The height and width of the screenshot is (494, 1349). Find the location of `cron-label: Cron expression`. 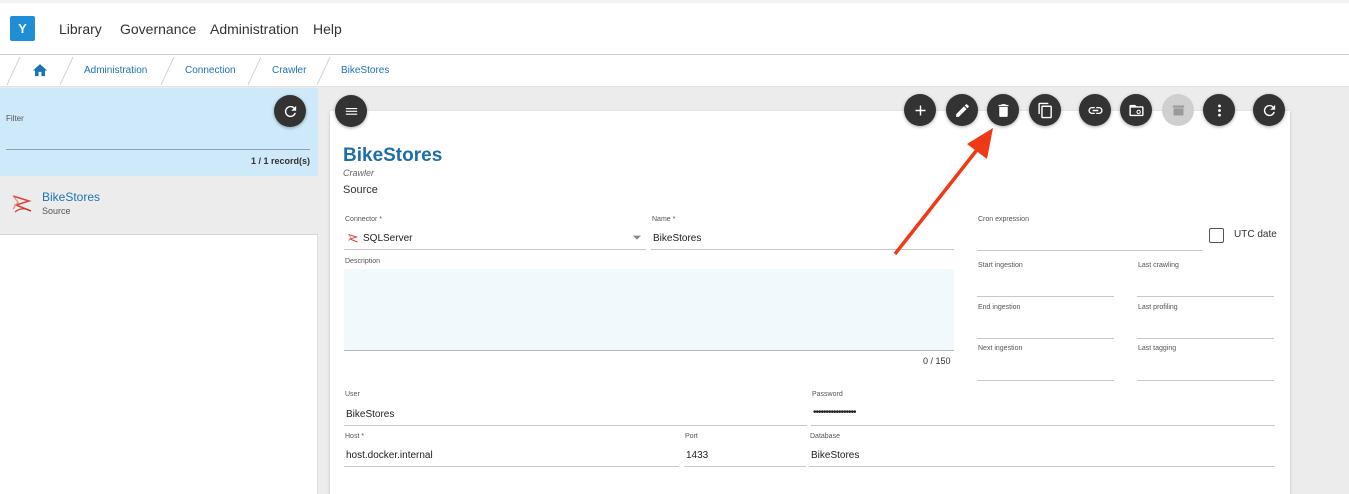

cron-label: Cron expression is located at coordinates (1003, 219).